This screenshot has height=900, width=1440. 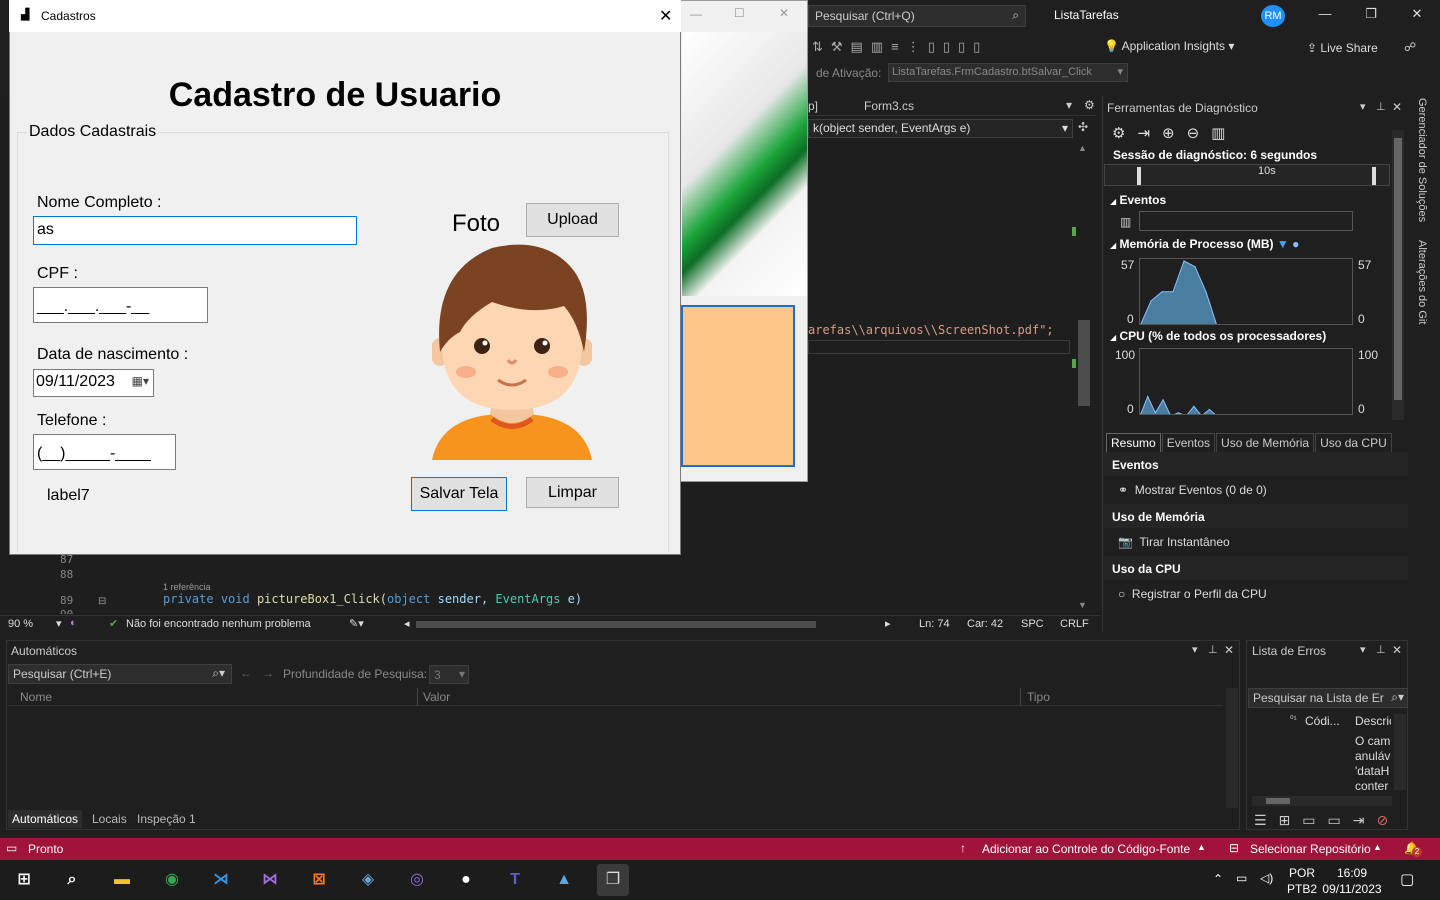 What do you see at coordinates (1038, 697) in the screenshot?
I see `col-type: Tipo` at bounding box center [1038, 697].